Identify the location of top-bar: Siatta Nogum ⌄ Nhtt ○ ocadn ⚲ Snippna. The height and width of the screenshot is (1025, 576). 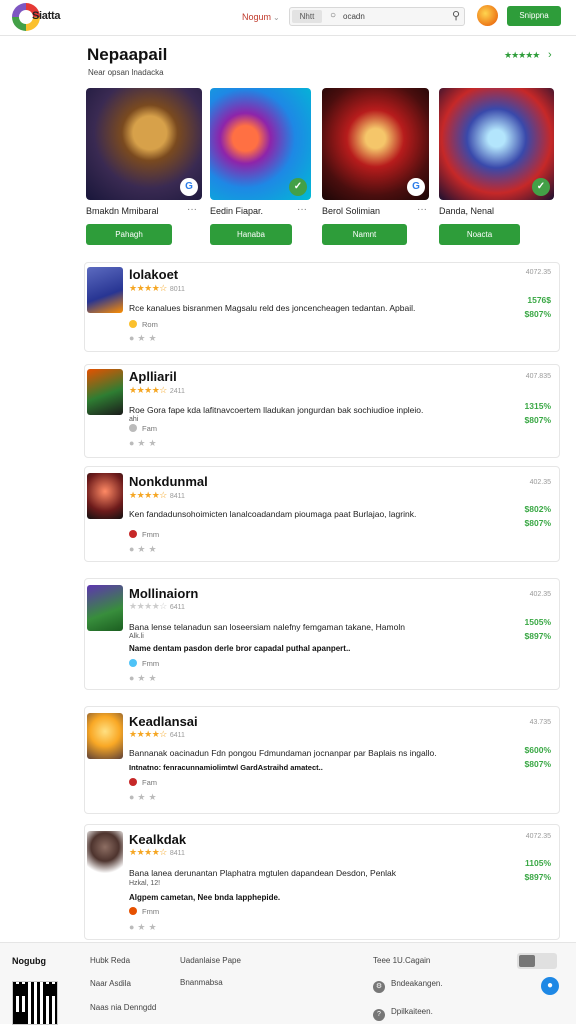
(288, 18).